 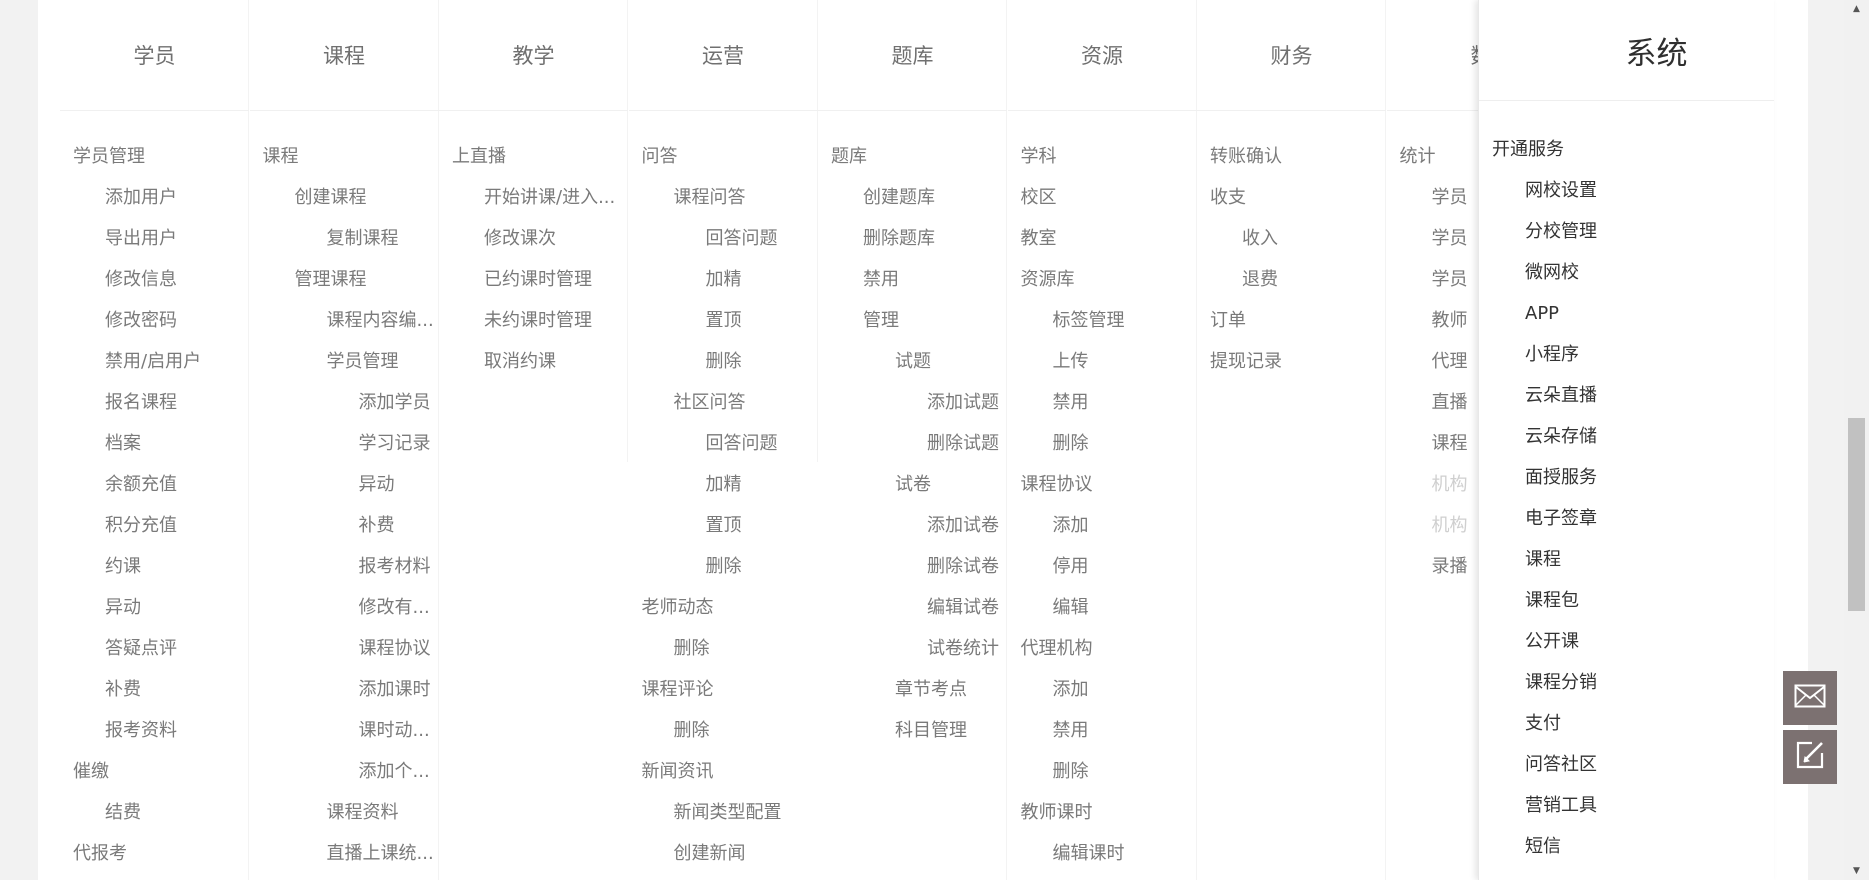 I want to click on permission-item: 创建课程, so click(x=331, y=198).